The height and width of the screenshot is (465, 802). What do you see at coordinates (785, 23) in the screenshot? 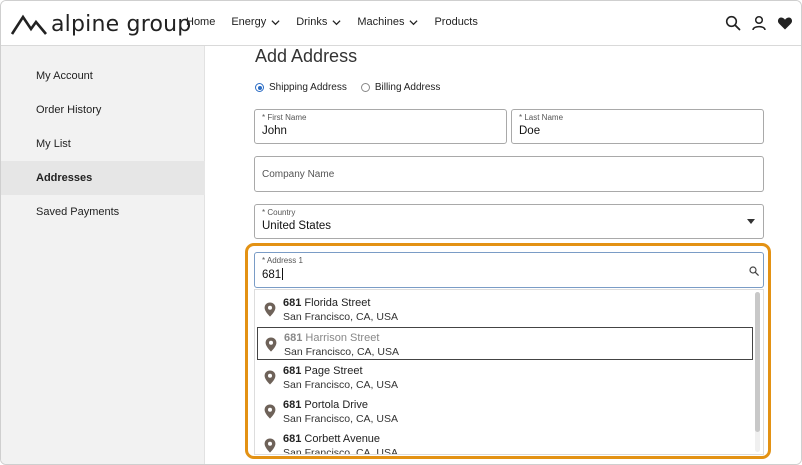
I see `heart-icon` at bounding box center [785, 23].